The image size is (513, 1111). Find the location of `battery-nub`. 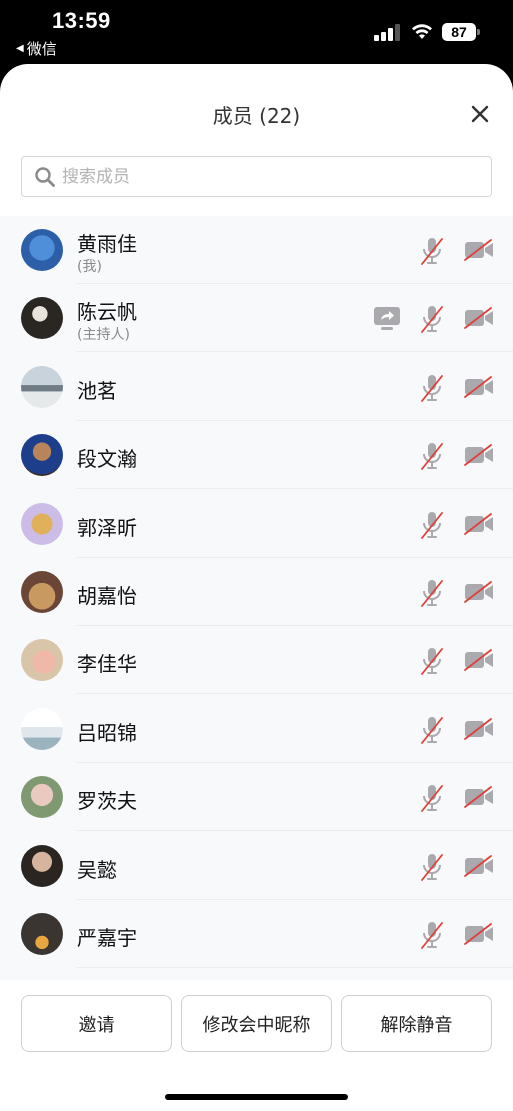

battery-nub is located at coordinates (478, 32).